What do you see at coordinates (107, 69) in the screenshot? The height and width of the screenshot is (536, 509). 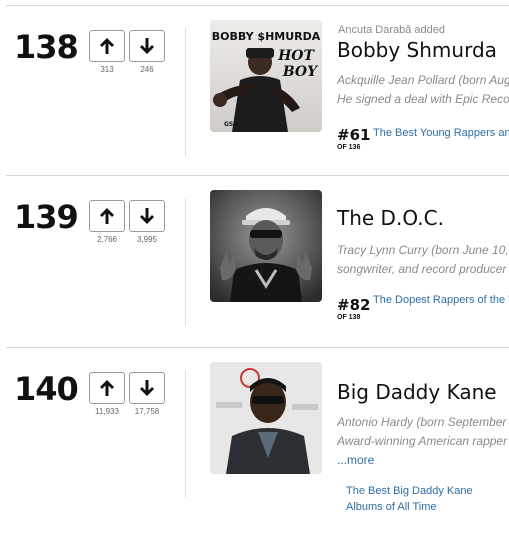 I see `upvote-count: 313` at bounding box center [107, 69].